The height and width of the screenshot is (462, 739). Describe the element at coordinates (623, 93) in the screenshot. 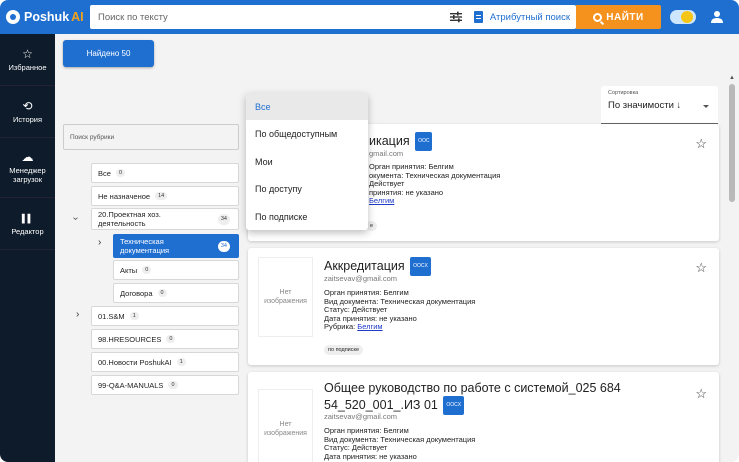

I see `sort-label: Сортировка` at that location.